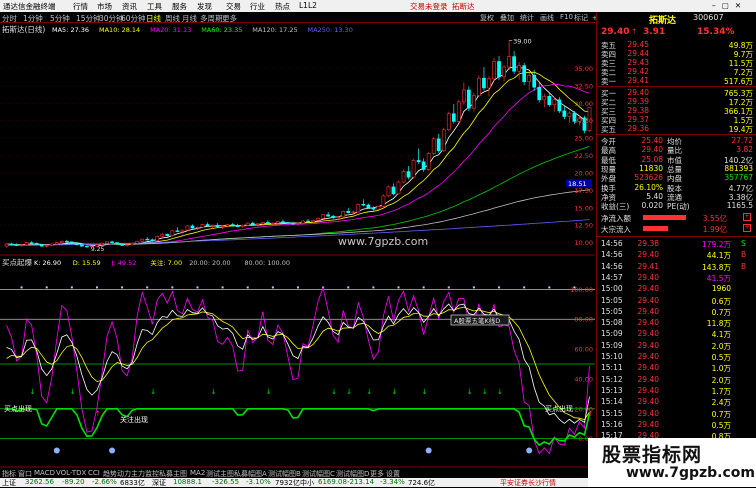 The height and width of the screenshot is (488, 756). I want to click on tick-row: 15:00 29.40 1960, so click(677, 288).